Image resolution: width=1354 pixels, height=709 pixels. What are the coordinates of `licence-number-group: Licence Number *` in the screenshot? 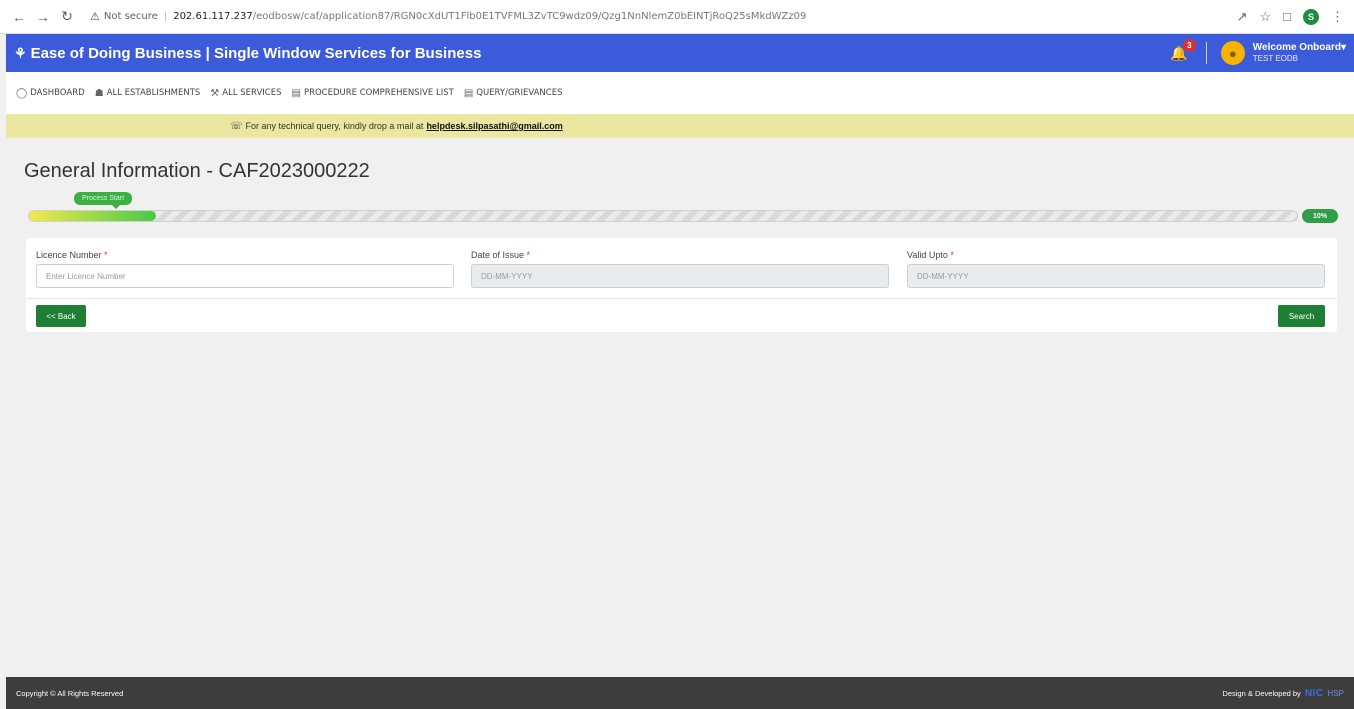 It's located at (245, 269).